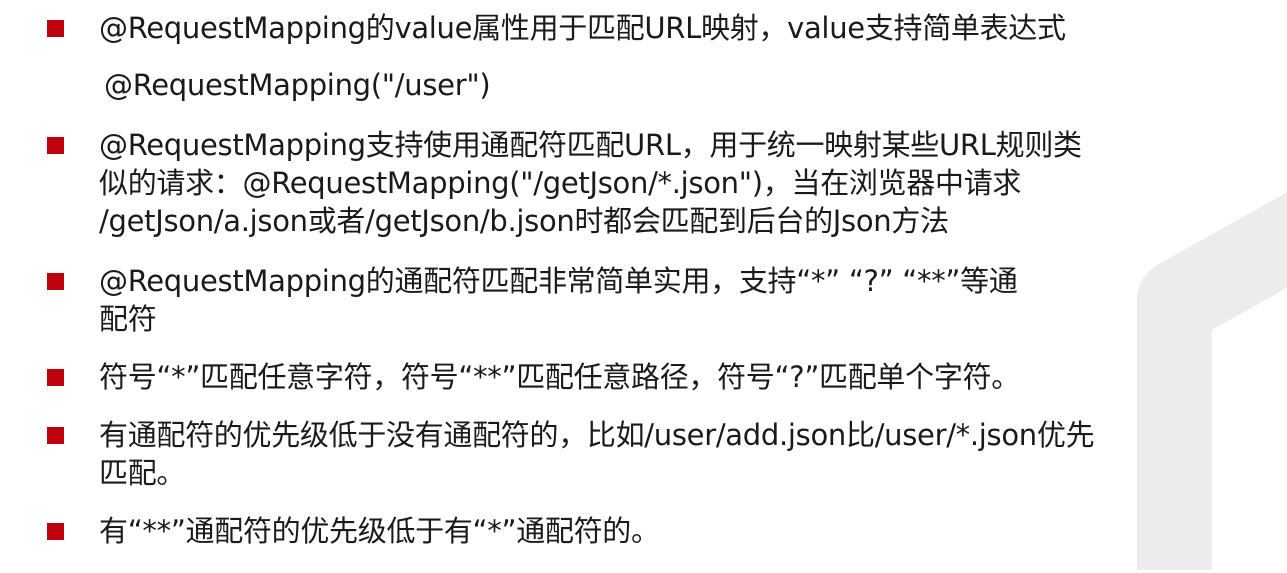  What do you see at coordinates (379, 531) in the screenshot?
I see `bullet-line: 有“**”通配符的优先级低于有“*”通配符的。` at bounding box center [379, 531].